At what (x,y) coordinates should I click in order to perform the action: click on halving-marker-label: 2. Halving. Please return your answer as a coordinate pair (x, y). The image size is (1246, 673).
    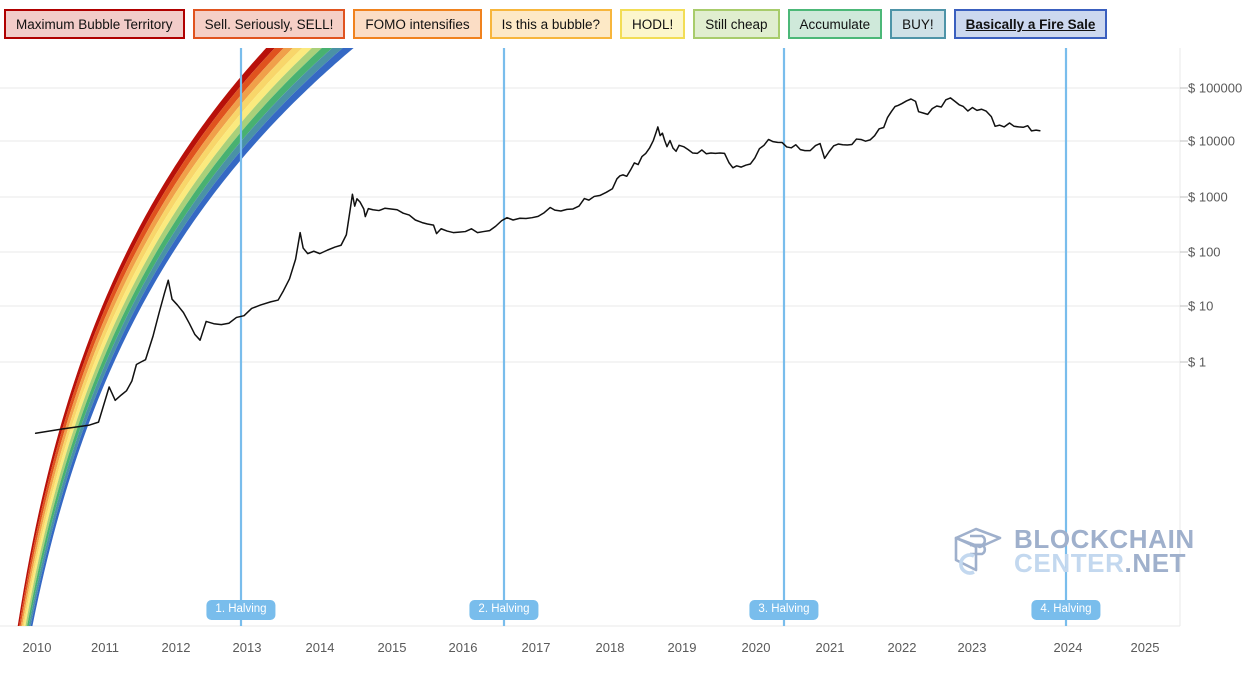
    Looking at the image, I should click on (504, 609).